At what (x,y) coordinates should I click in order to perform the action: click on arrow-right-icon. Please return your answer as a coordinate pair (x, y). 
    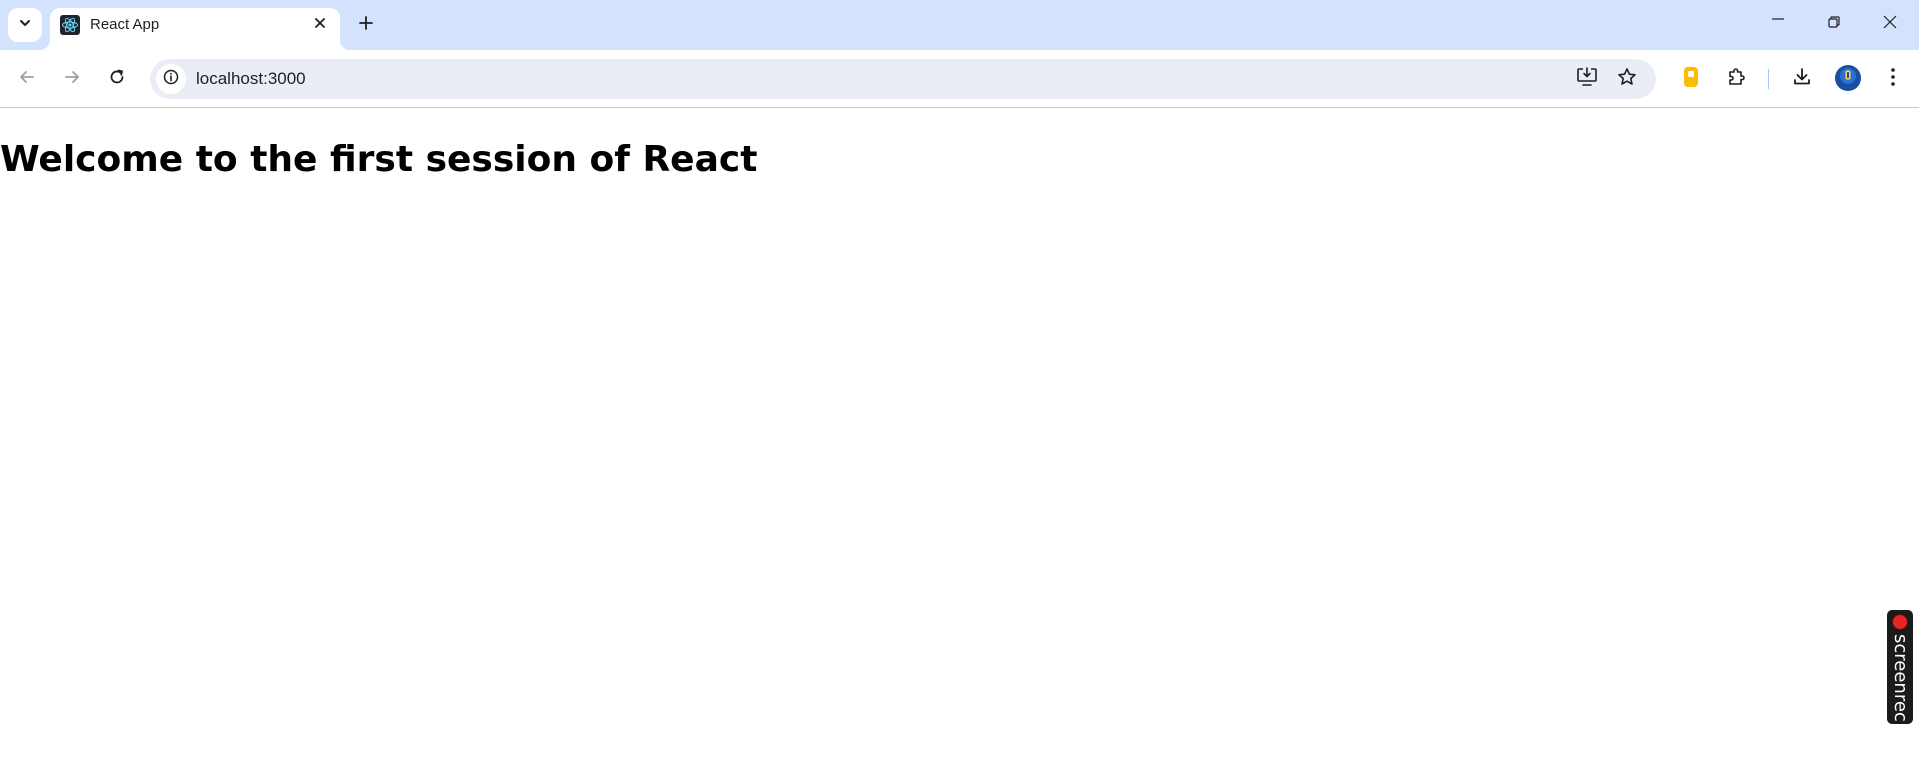
    Looking at the image, I should click on (72, 79).